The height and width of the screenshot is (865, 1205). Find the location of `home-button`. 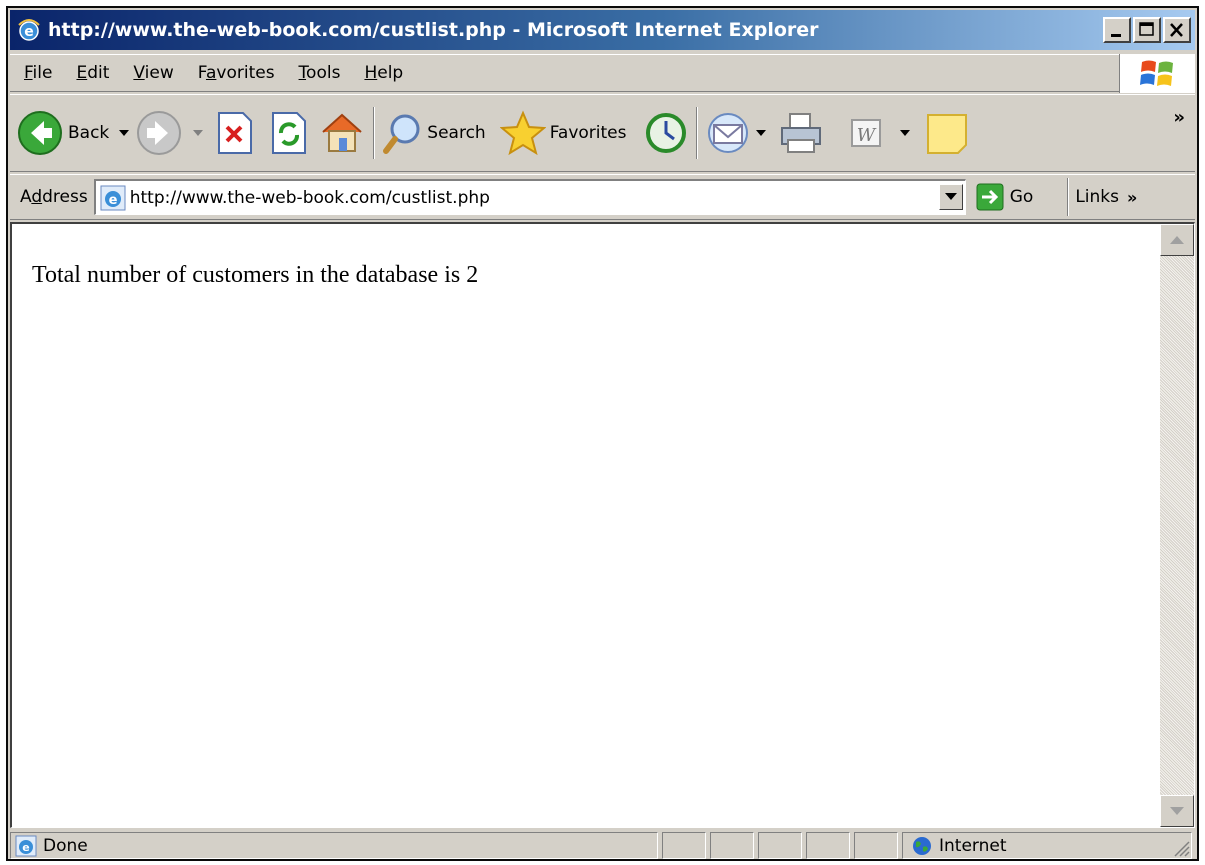

home-button is located at coordinates (342, 133).